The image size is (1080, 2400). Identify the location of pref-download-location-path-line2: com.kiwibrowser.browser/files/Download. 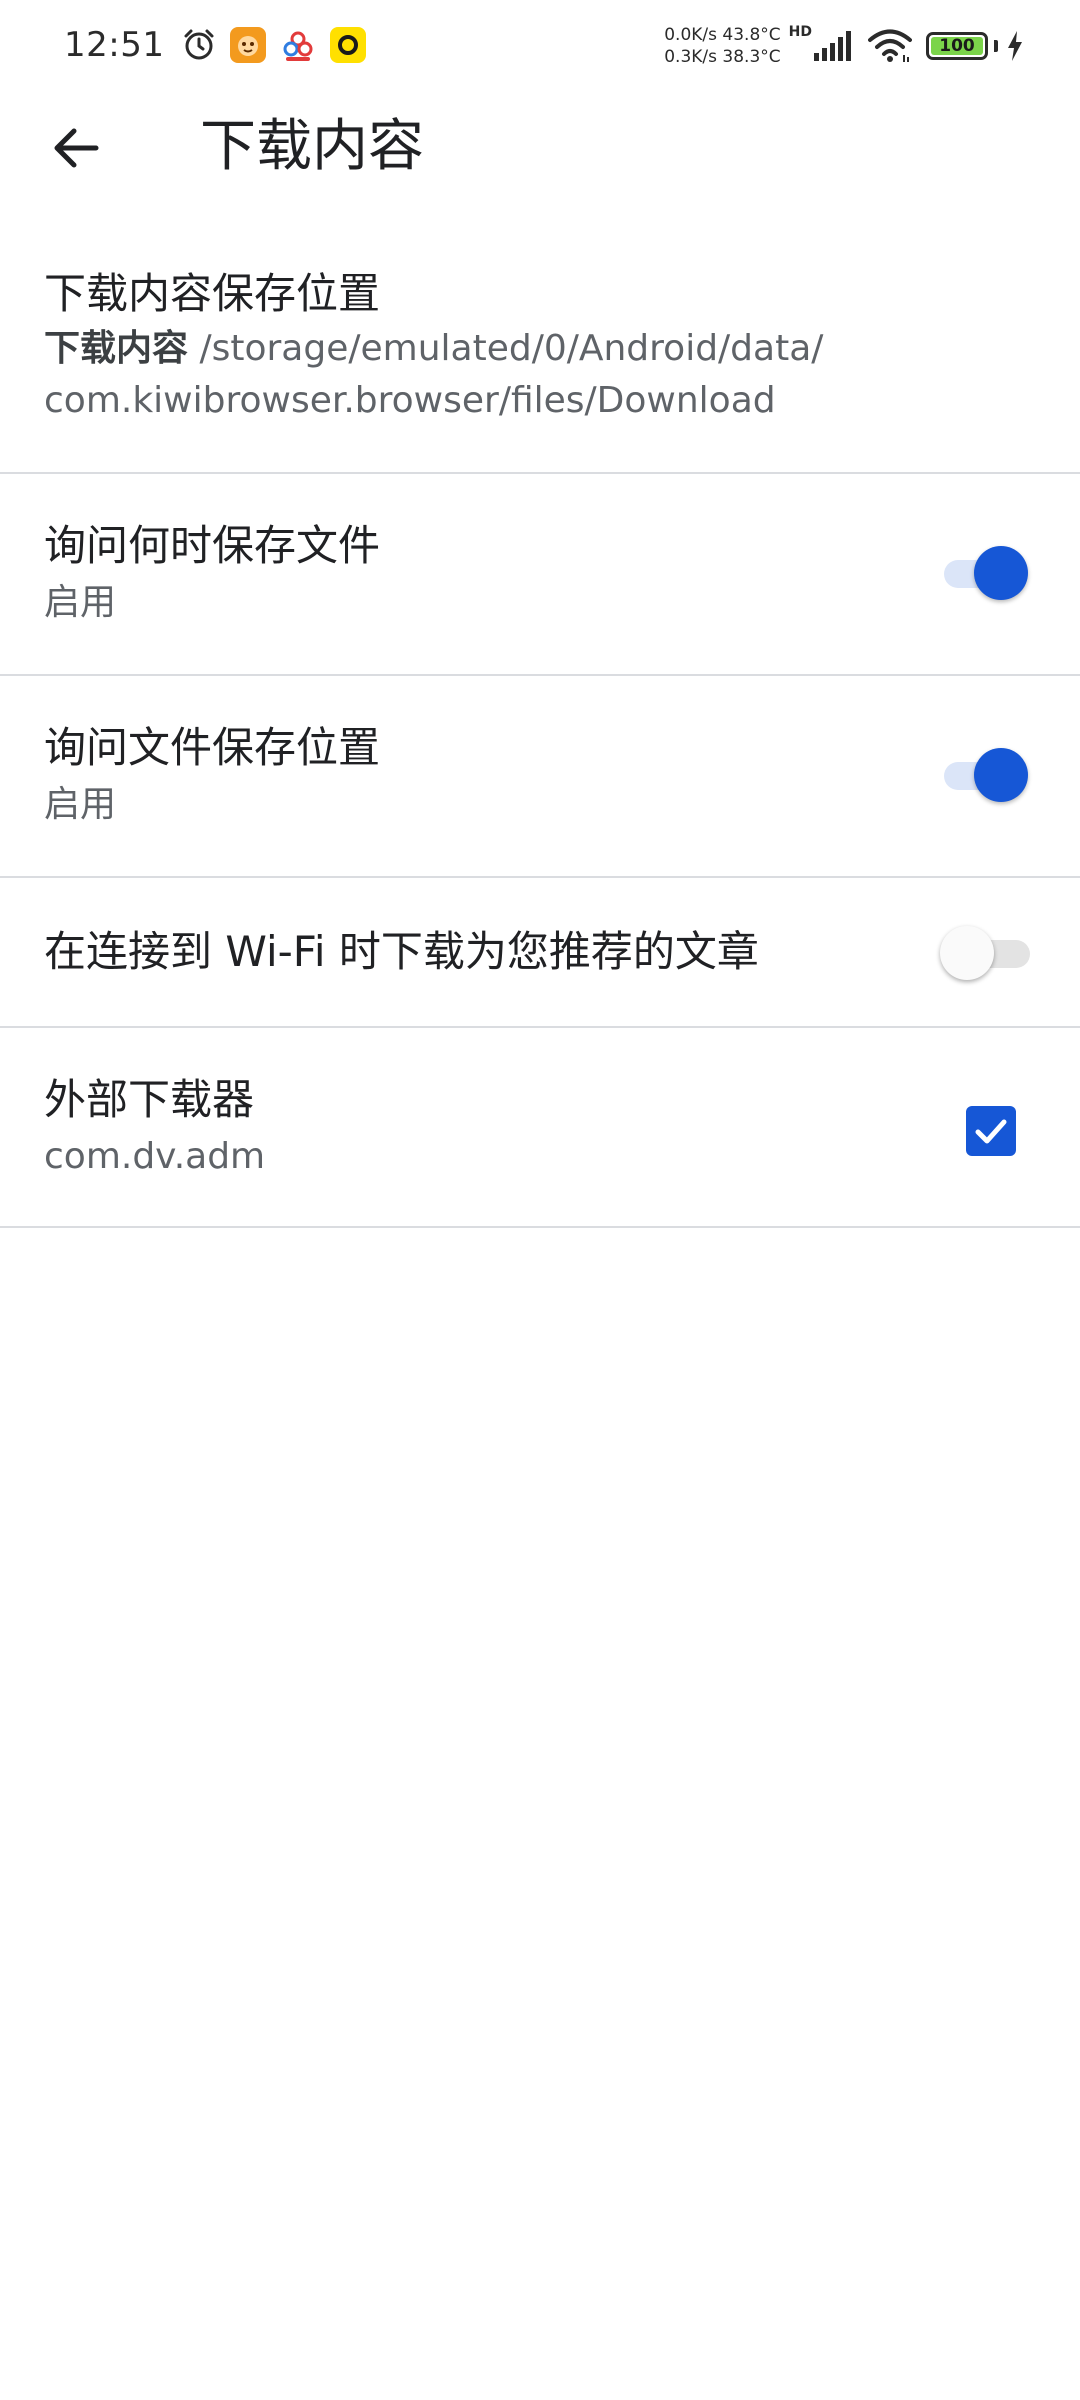
(410, 400).